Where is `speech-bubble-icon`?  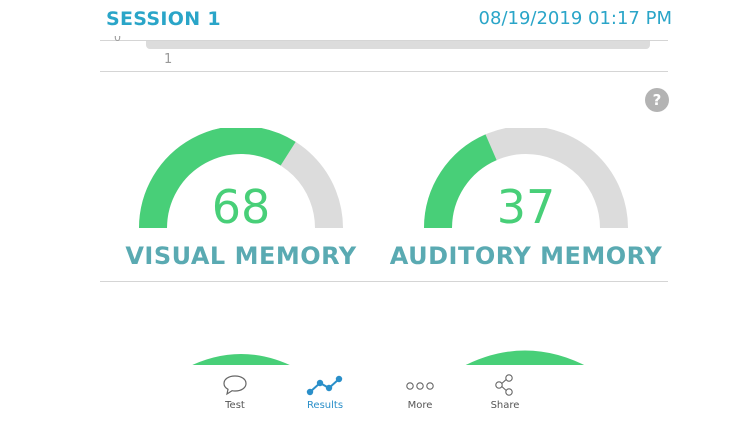 speech-bubble-icon is located at coordinates (235, 385).